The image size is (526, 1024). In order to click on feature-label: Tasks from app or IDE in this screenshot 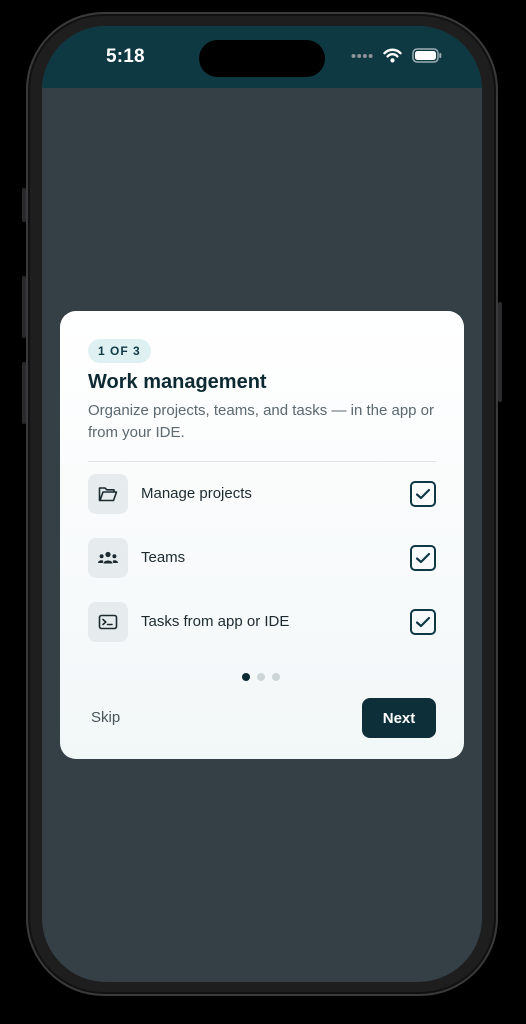, I will do `click(215, 621)`.